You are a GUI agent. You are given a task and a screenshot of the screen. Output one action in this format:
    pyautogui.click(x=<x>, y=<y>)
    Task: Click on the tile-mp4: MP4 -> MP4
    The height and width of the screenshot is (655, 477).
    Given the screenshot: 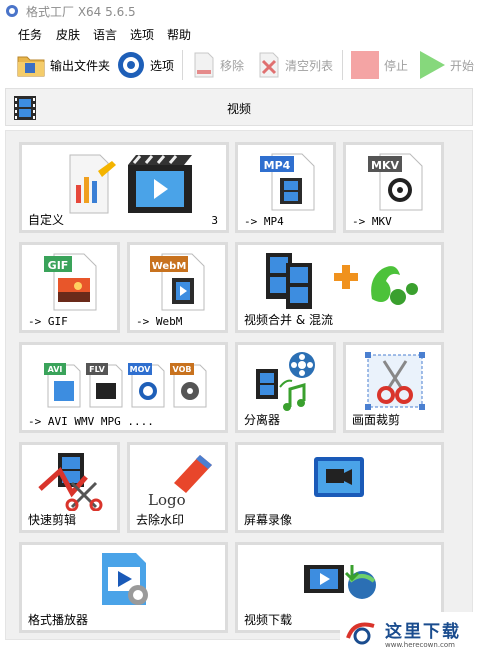 What is the action you would take?
    pyautogui.click(x=285, y=187)
    